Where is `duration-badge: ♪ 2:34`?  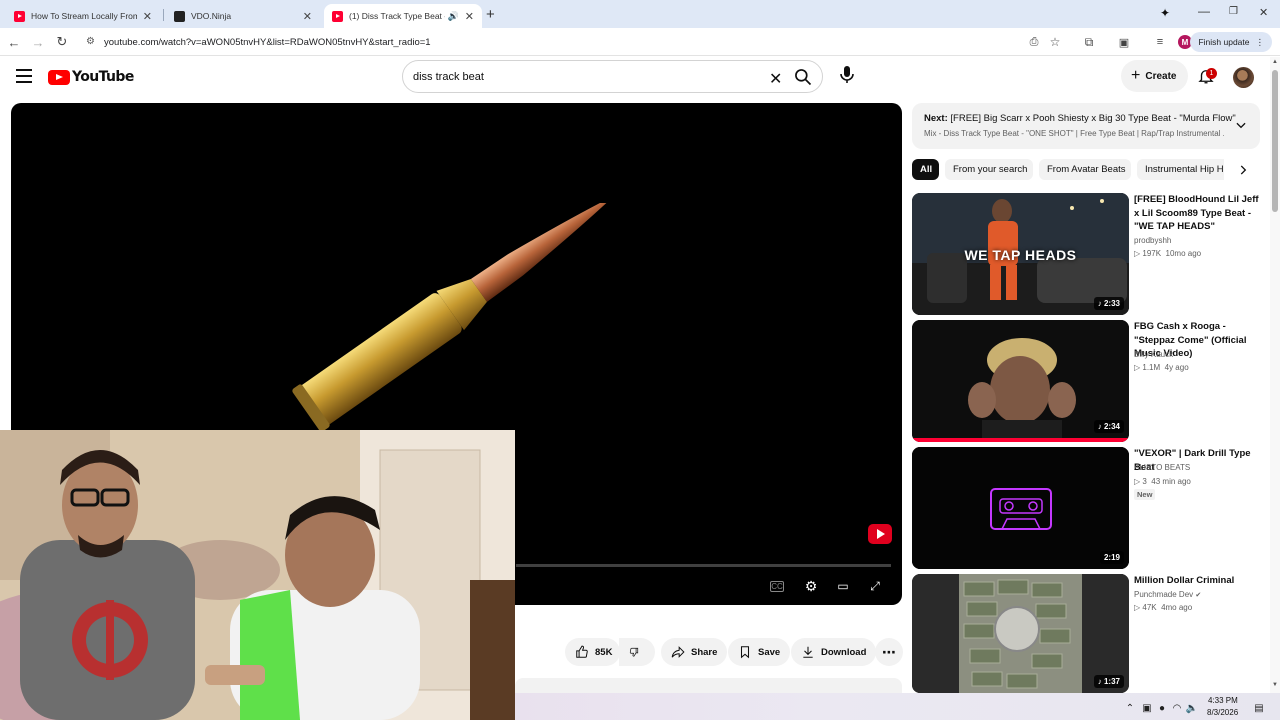
duration-badge: ♪ 2:34 is located at coordinates (1108, 426).